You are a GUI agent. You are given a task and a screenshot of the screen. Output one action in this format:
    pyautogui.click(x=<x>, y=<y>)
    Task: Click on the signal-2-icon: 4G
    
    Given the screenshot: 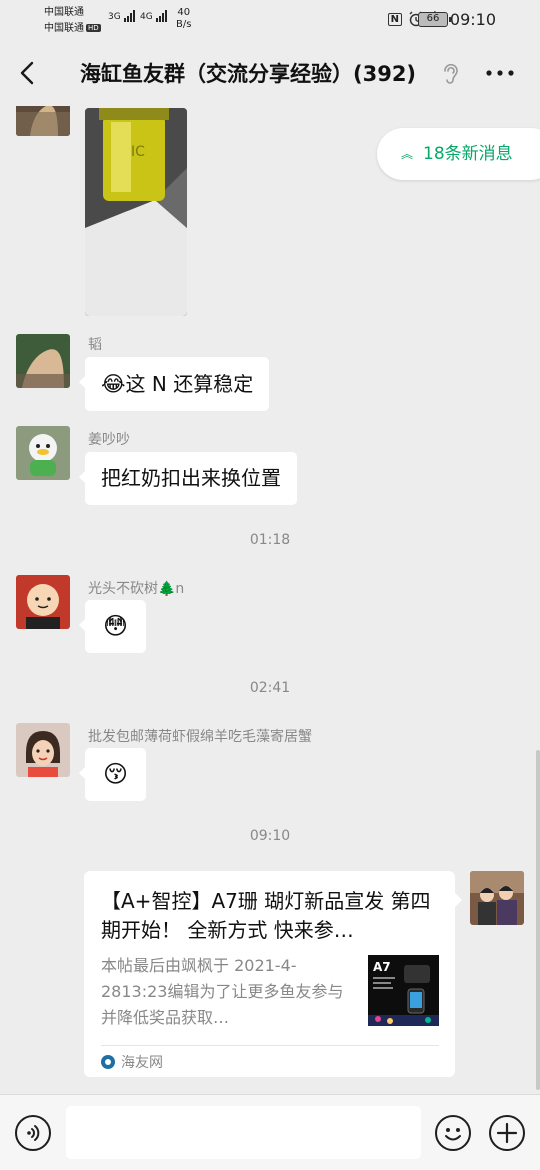 What is the action you would take?
    pyautogui.click(x=154, y=16)
    